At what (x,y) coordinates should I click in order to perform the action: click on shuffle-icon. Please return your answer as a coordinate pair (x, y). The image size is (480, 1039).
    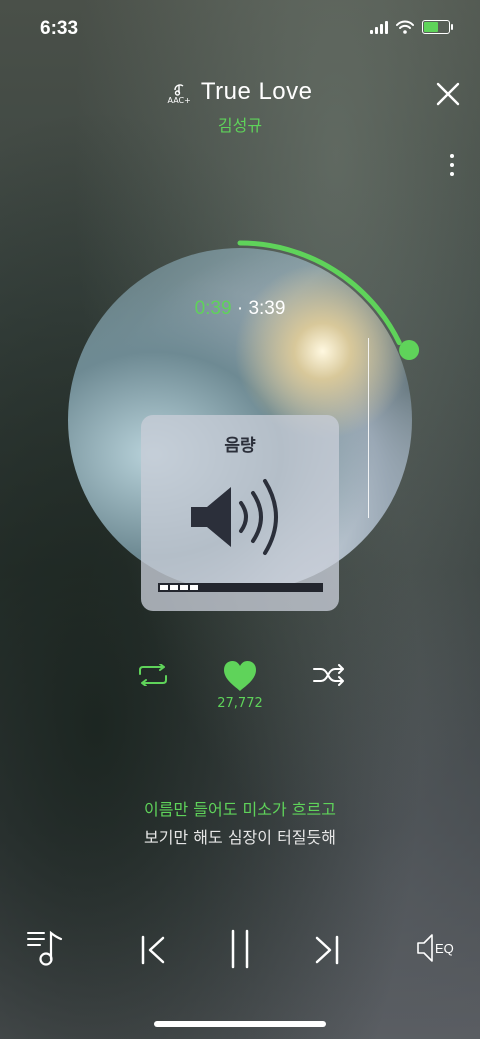
    Looking at the image, I should click on (329, 675).